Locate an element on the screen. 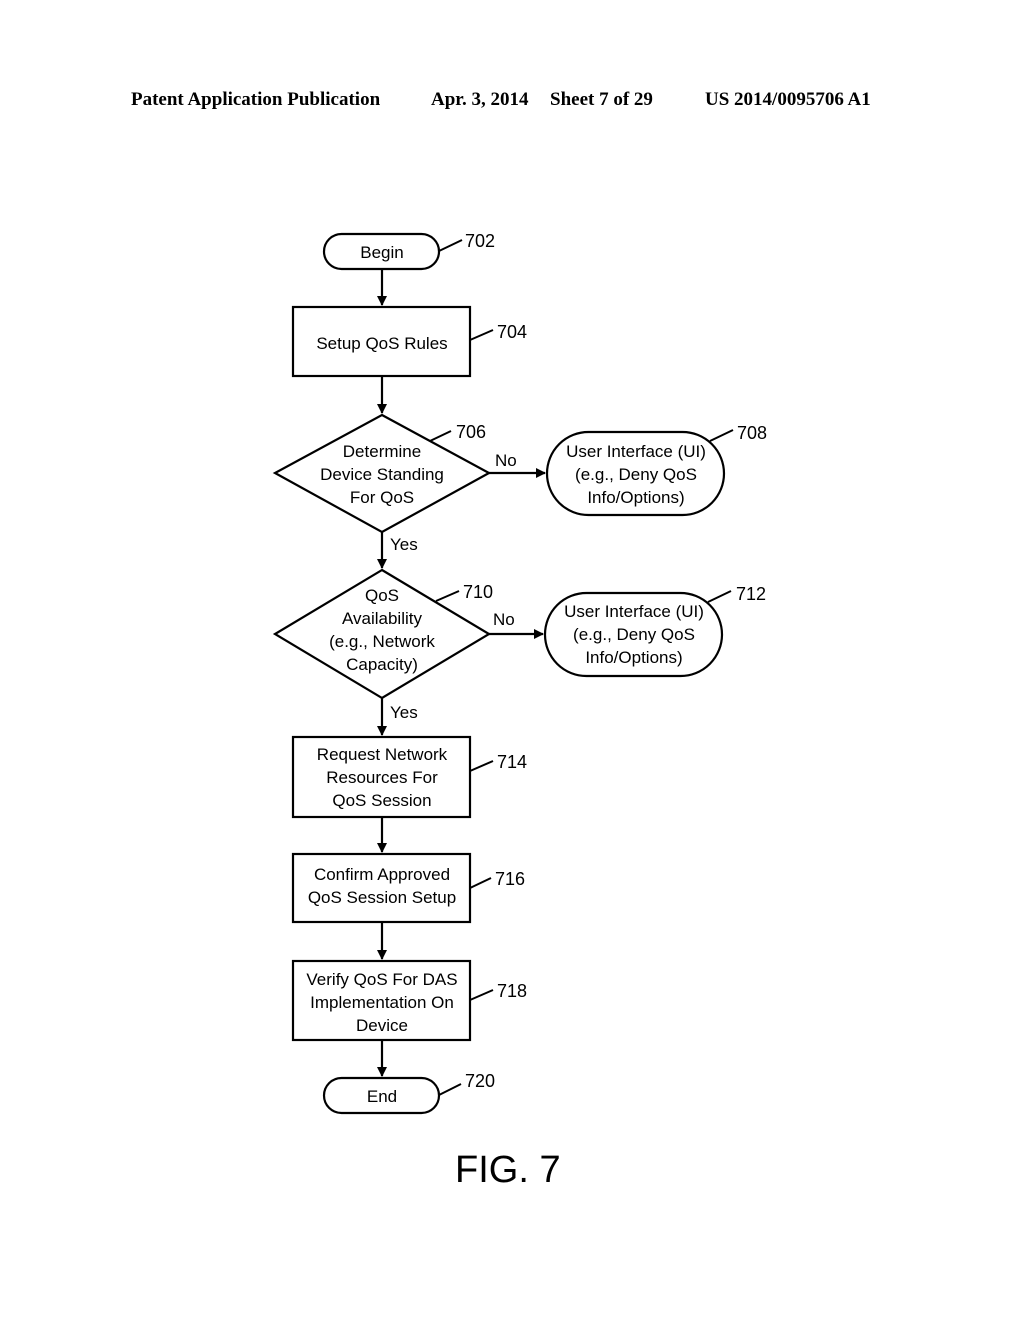  ref-720: 720 is located at coordinates (480, 1081).